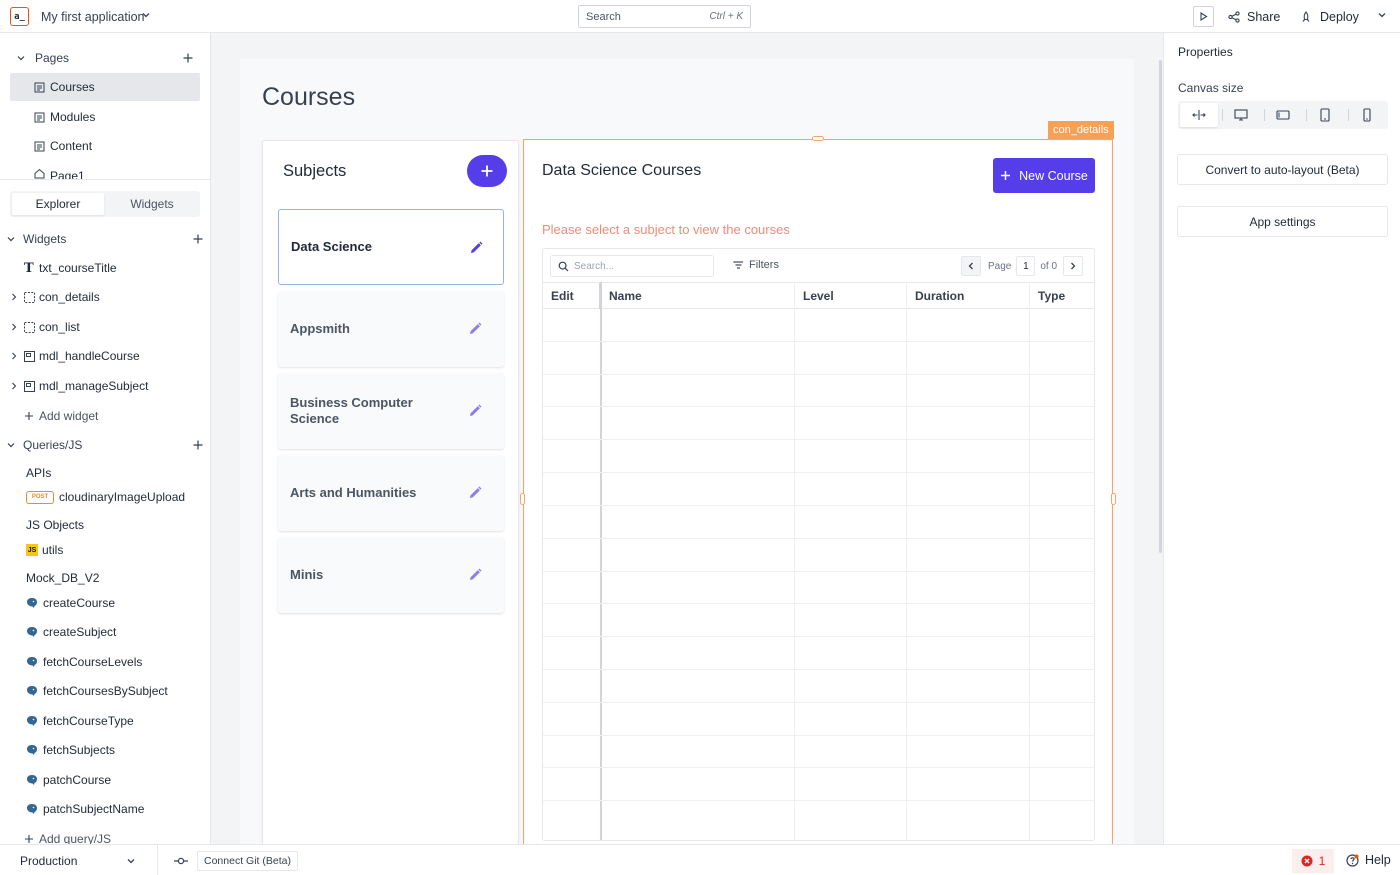 Image resolution: width=1400 pixels, height=875 pixels. What do you see at coordinates (58, 204) in the screenshot?
I see `tab-explorer: Explorer` at bounding box center [58, 204].